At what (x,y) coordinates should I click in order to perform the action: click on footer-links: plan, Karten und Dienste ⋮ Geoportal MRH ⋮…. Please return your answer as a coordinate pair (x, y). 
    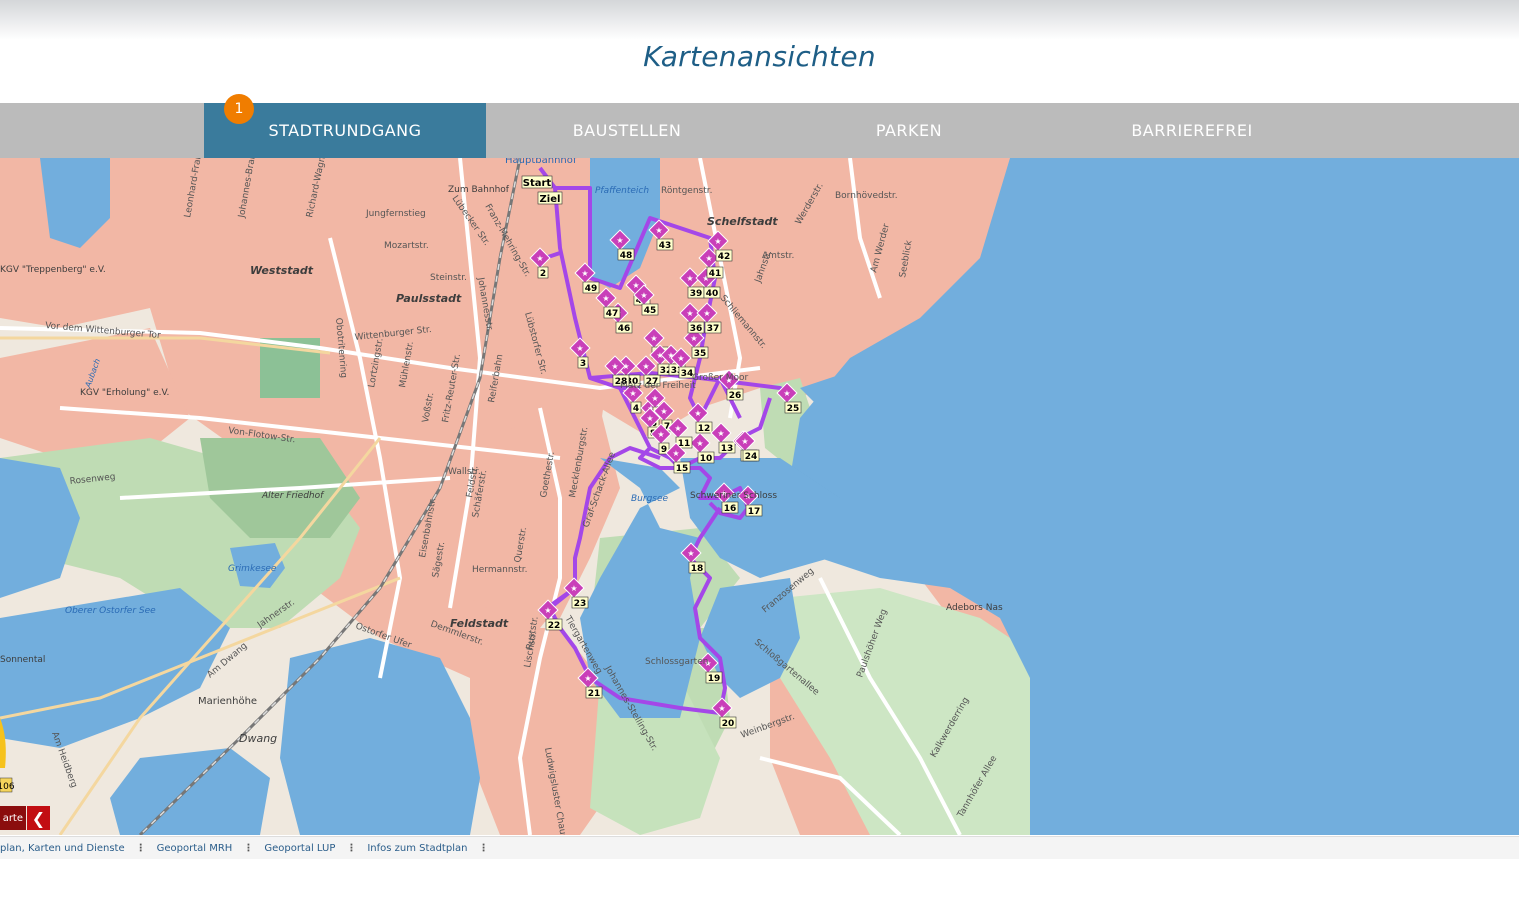
    Looking at the image, I should click on (759, 847).